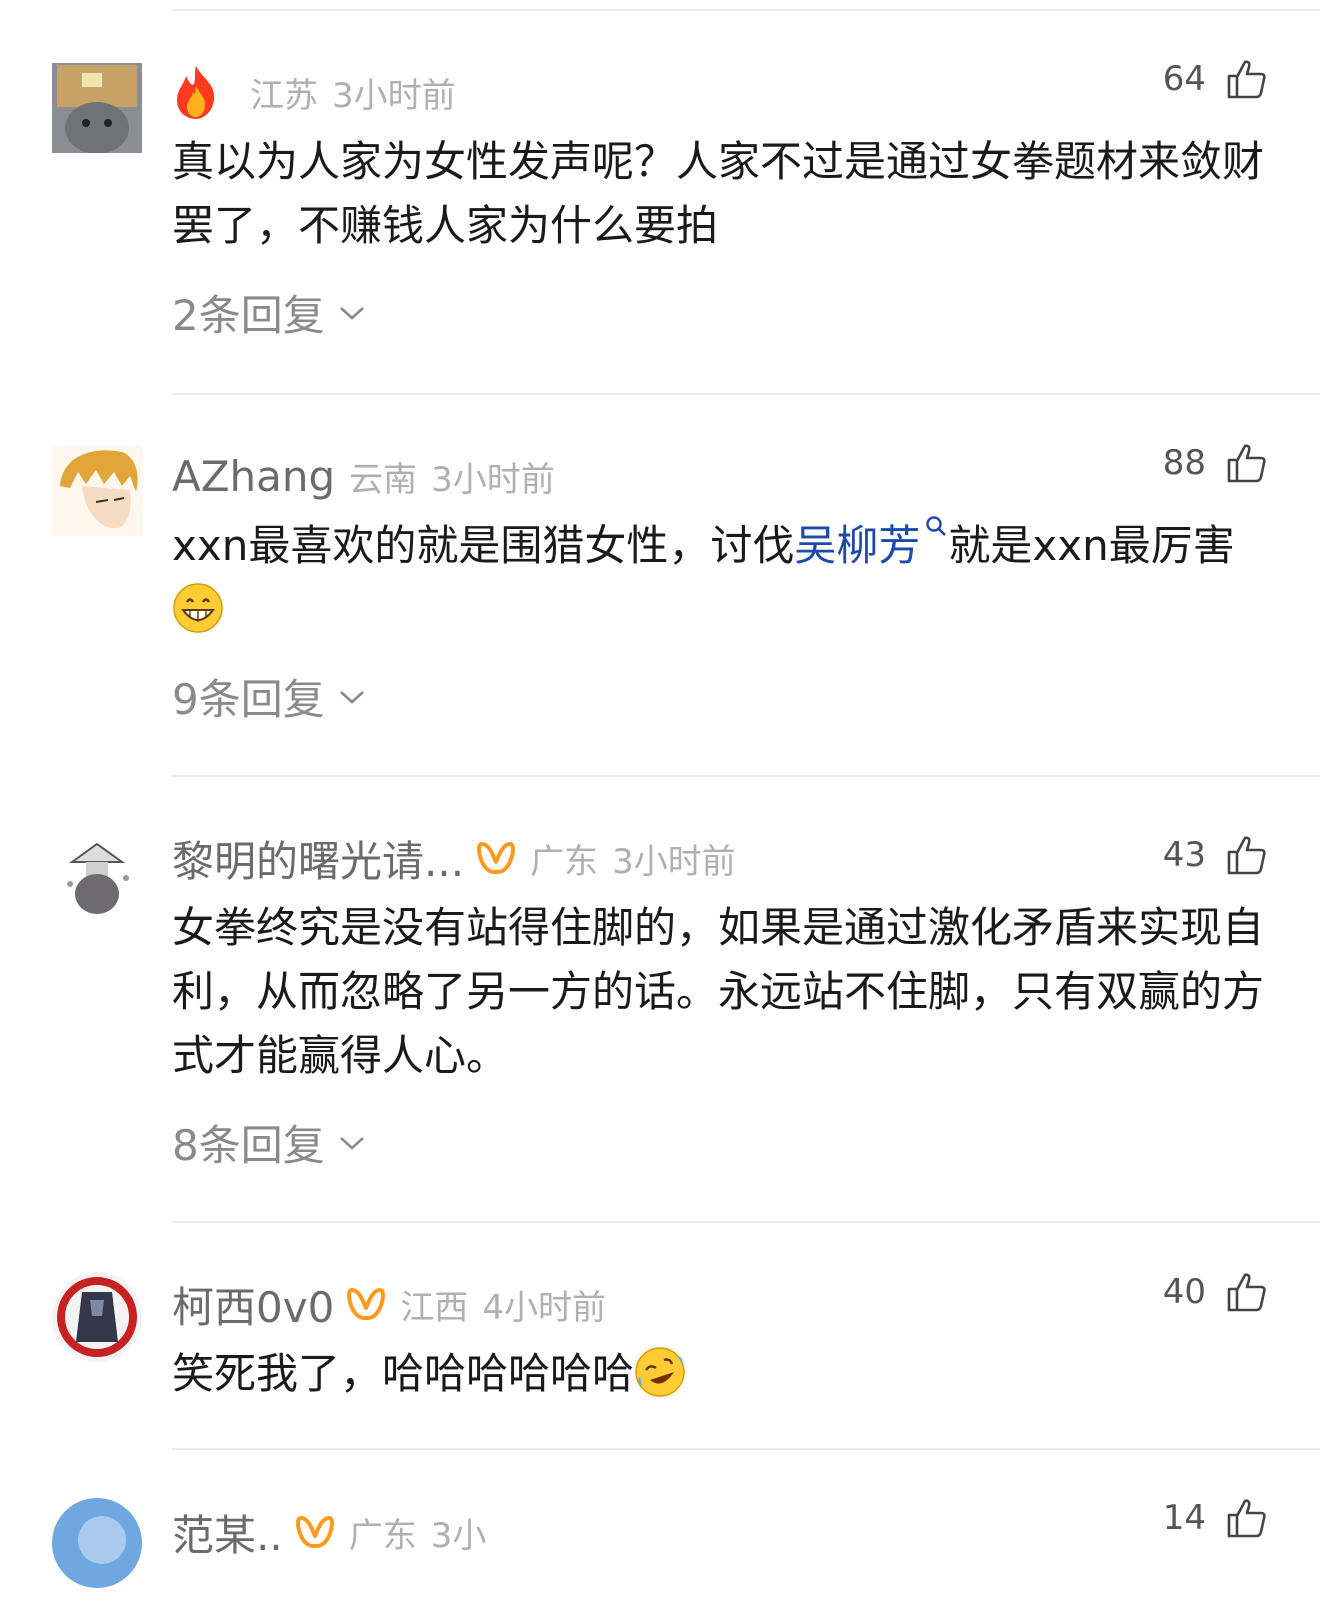 This screenshot has width=1320, height=1613. What do you see at coordinates (458, 1535) in the screenshot?
I see `timestamp: 3小` at bounding box center [458, 1535].